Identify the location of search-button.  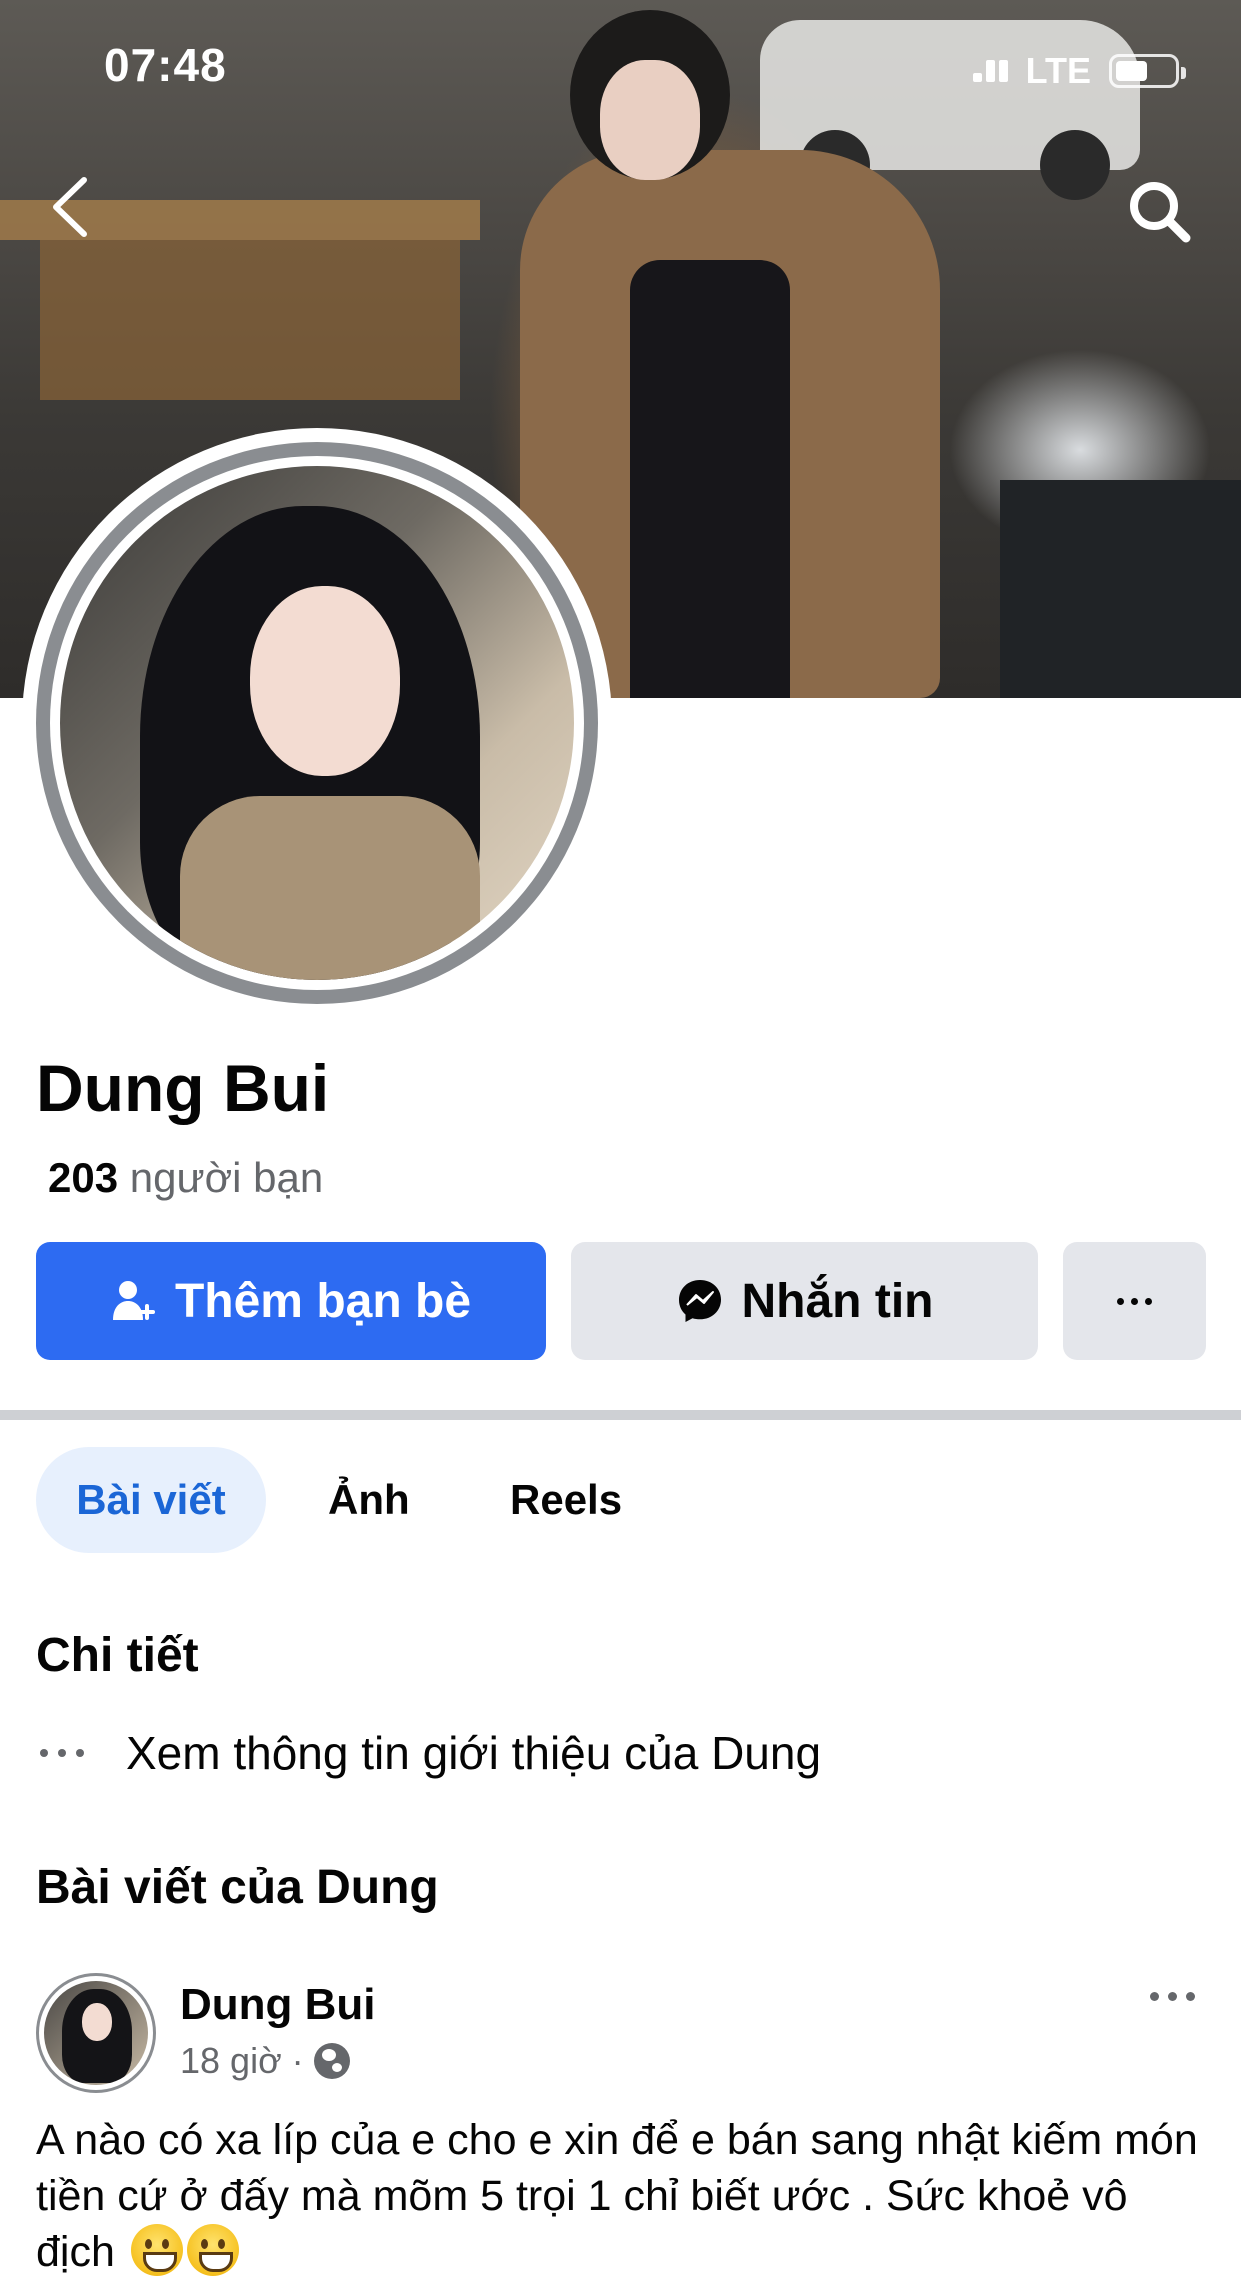
(1159, 211).